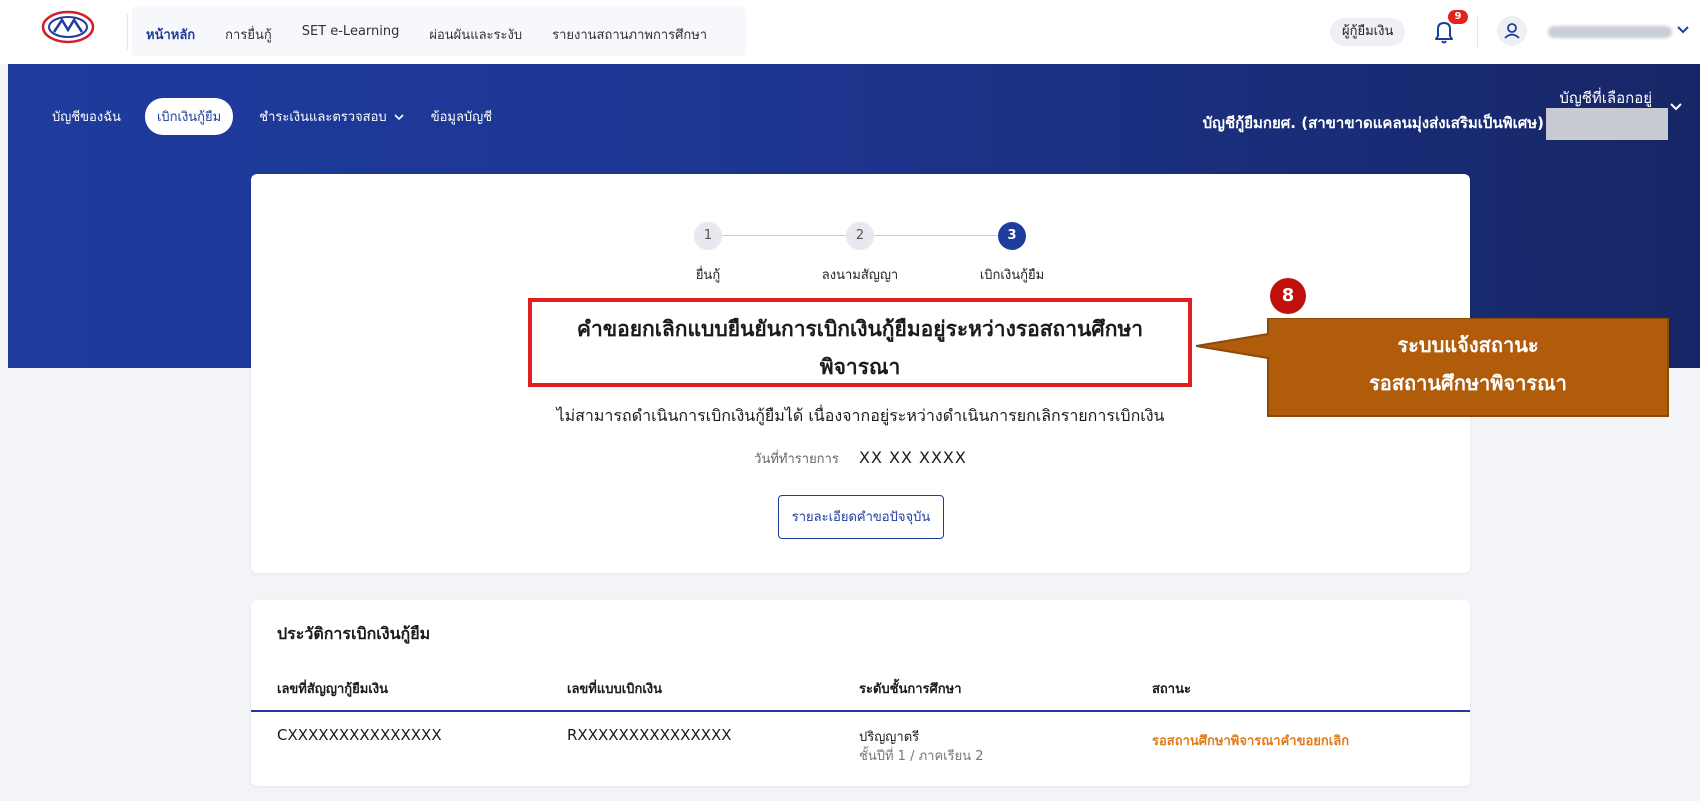  I want to click on account-number-redacted, so click(1607, 124).